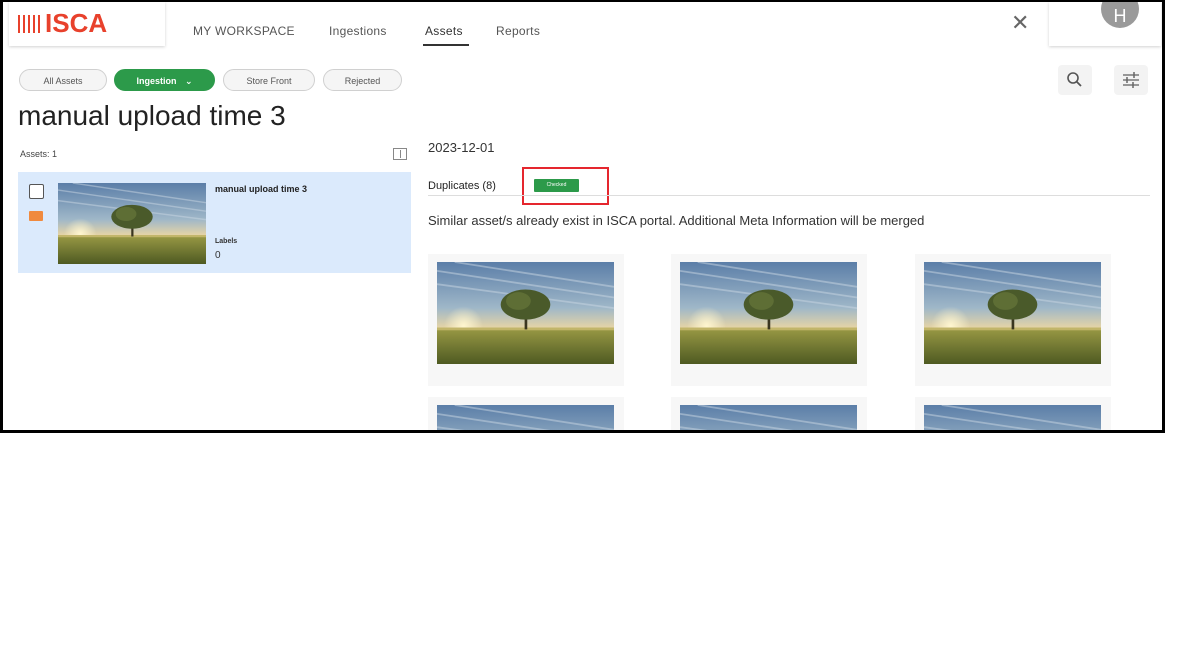 This screenshot has width=1191, height=648. I want to click on nav-reports: Reports, so click(518, 31).